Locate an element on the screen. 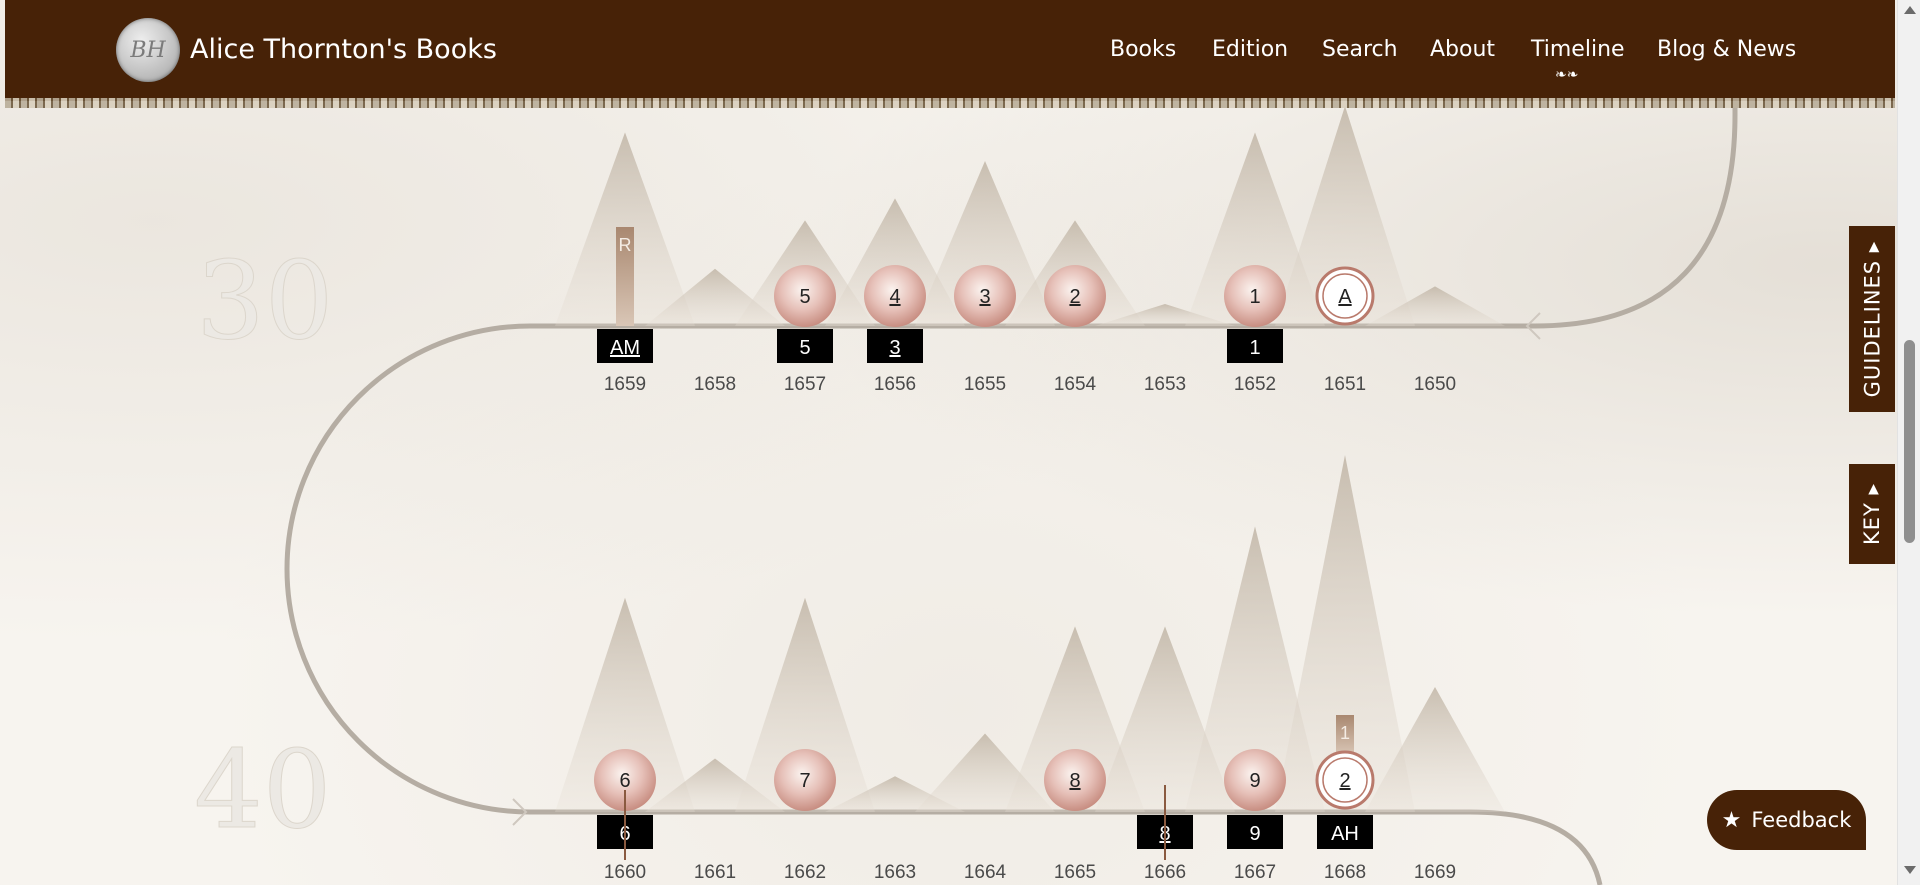 Image resolution: width=1920 pixels, height=885 pixels. book-circle: 5 is located at coordinates (805, 296).